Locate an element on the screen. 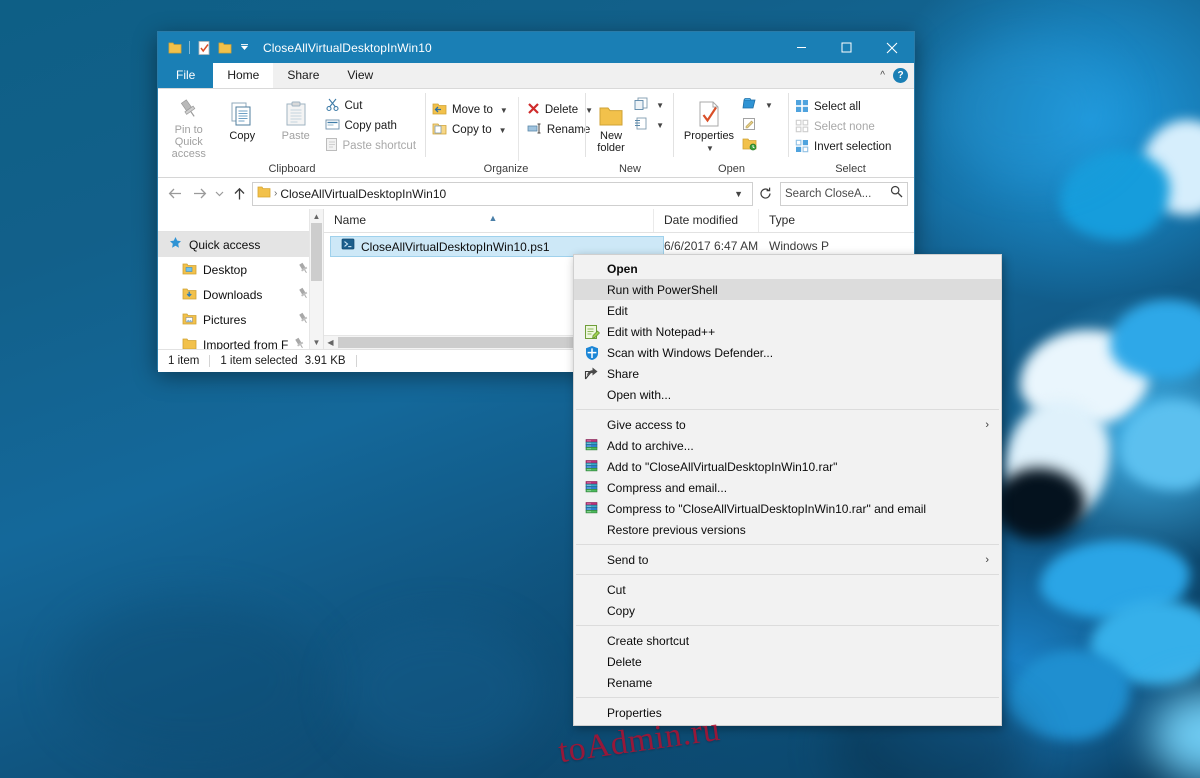 The image size is (1200, 778). paste-shortcut-button: Paste shortcut is located at coordinates (373, 146).